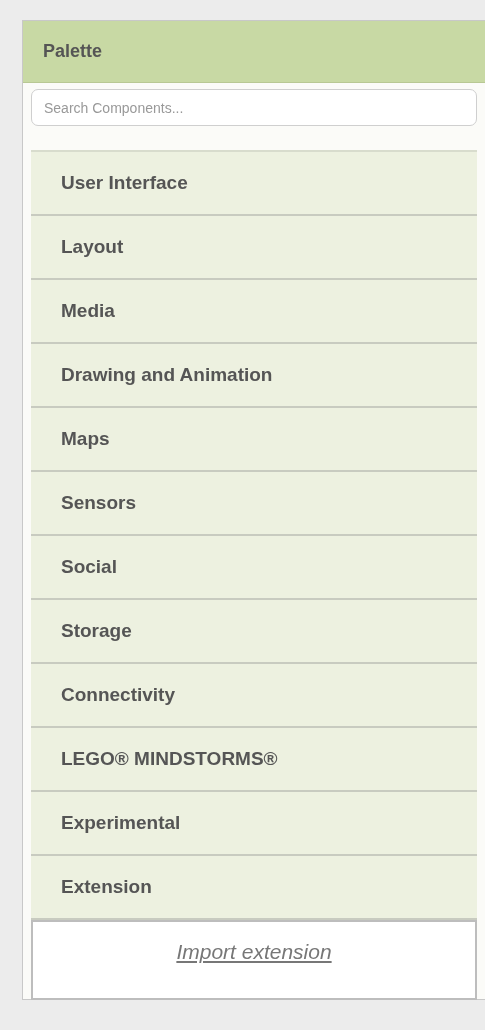 Image resolution: width=485 pixels, height=1030 pixels. I want to click on category-item: Experimental, so click(254, 824).